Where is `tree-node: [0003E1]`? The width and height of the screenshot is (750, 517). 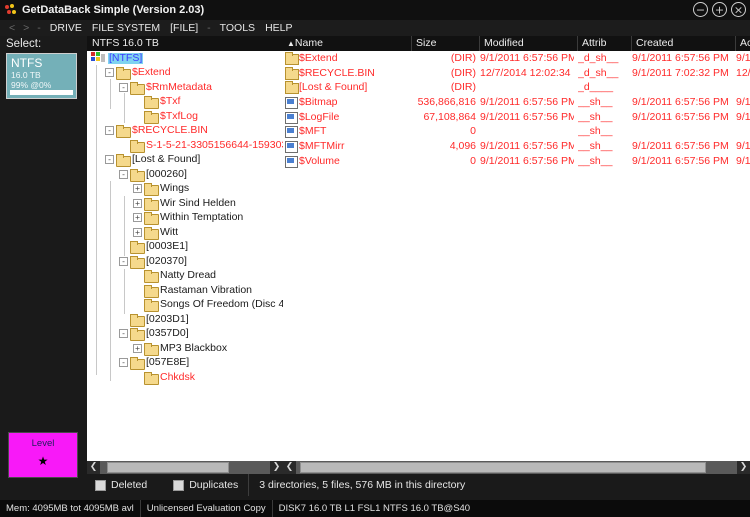
tree-node: [0003E1] is located at coordinates (185, 247).